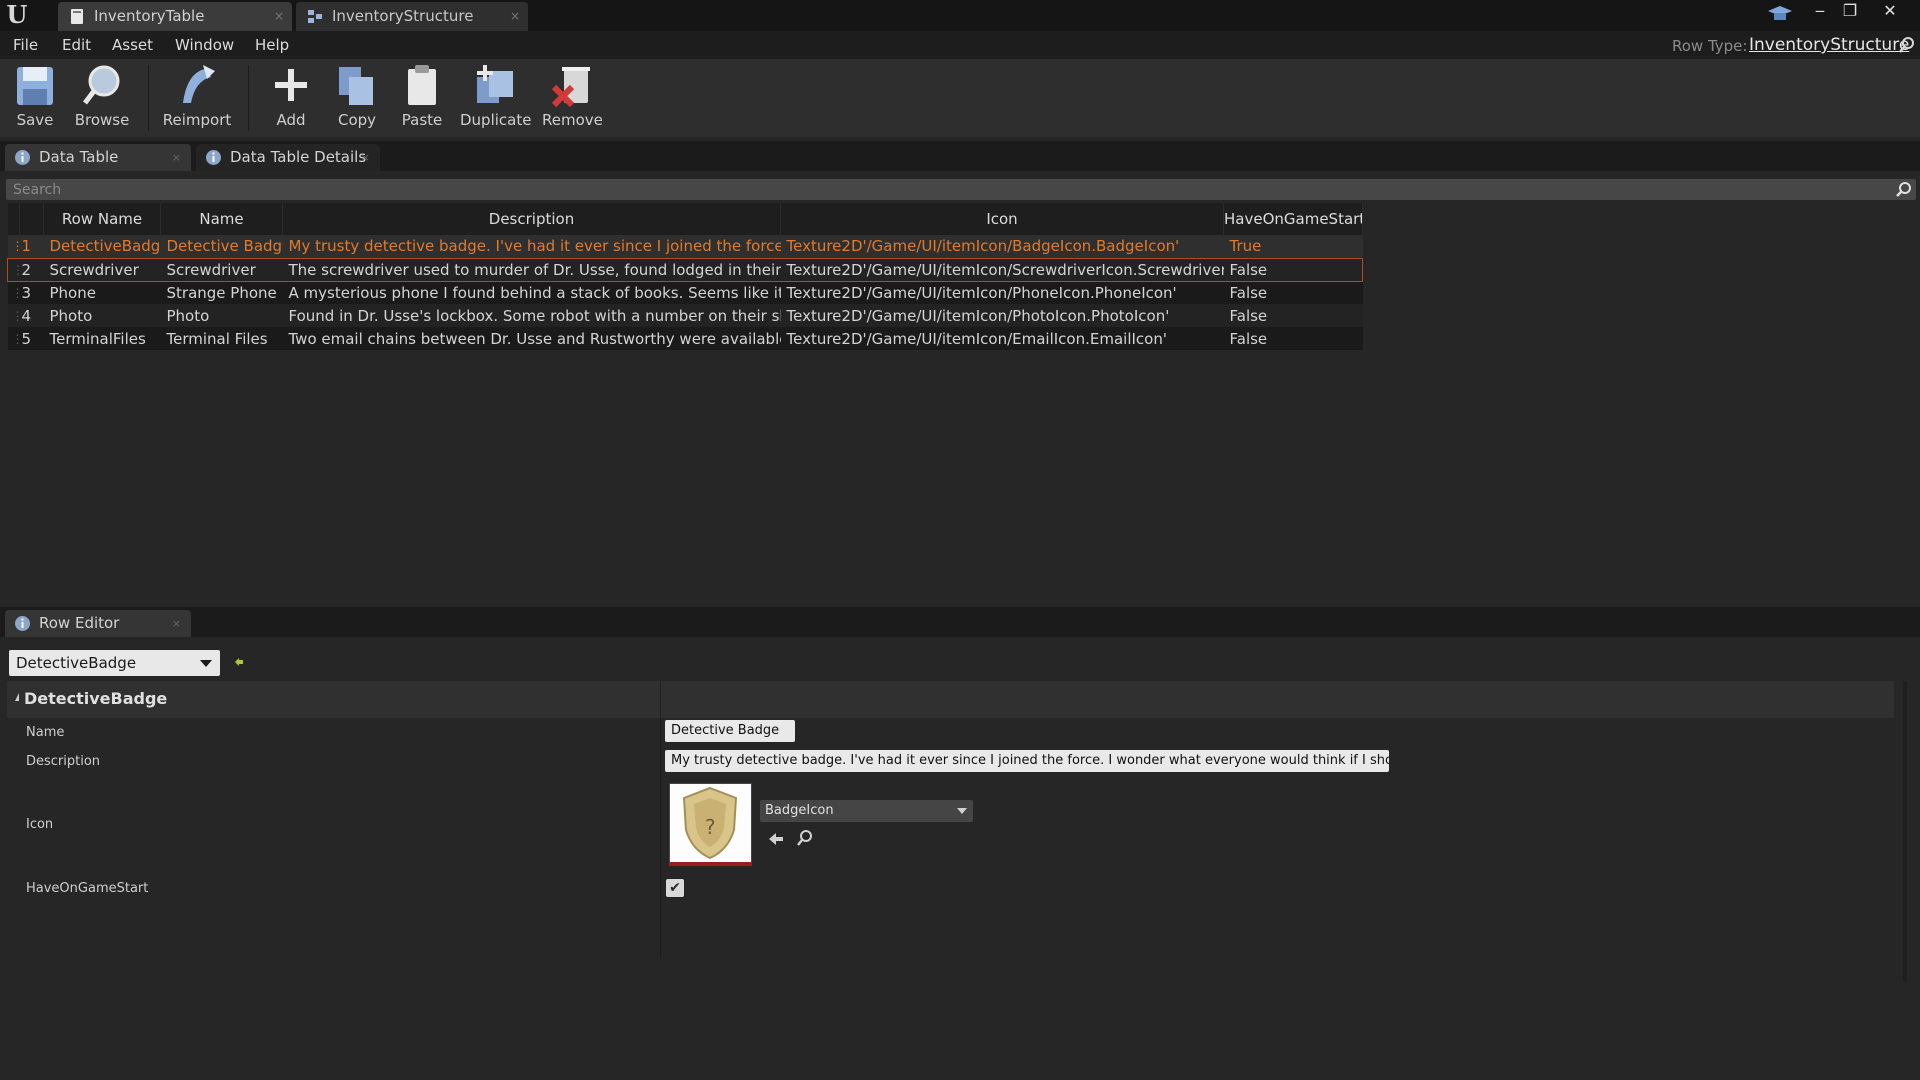  What do you see at coordinates (76, 663) in the screenshot?
I see `row-select-value: DetectiveBadge` at bounding box center [76, 663].